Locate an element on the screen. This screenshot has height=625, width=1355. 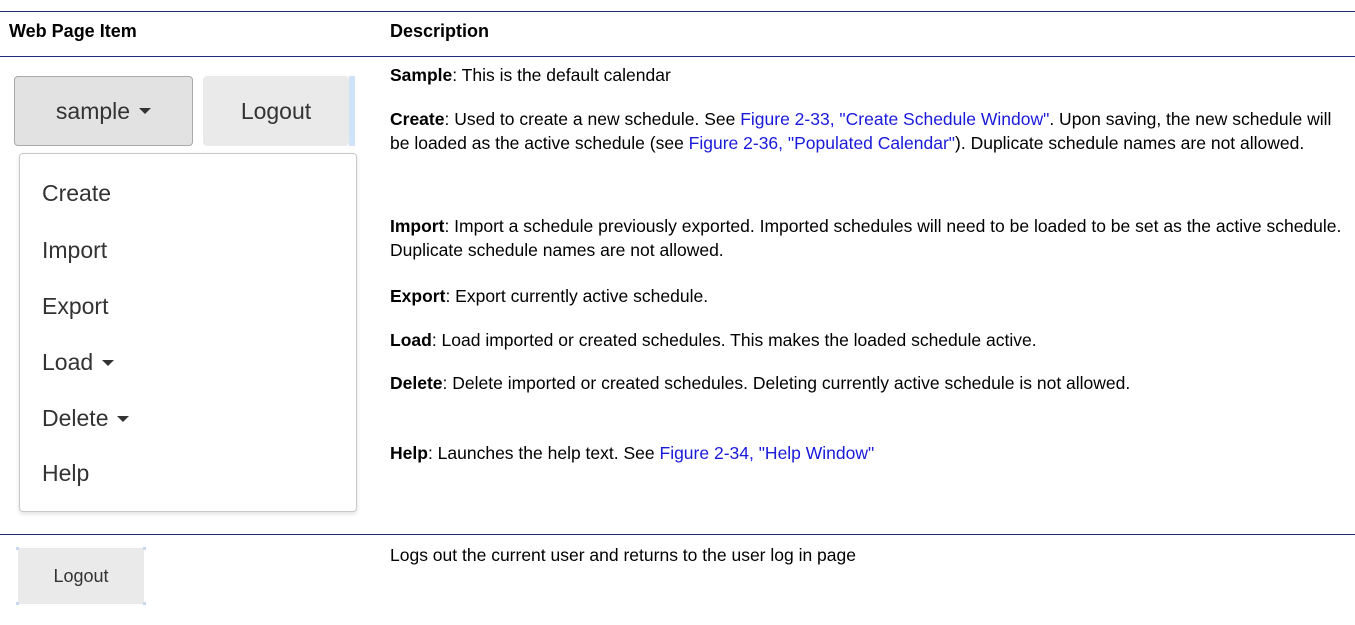
menu-item-create: Create is located at coordinates (76, 193).